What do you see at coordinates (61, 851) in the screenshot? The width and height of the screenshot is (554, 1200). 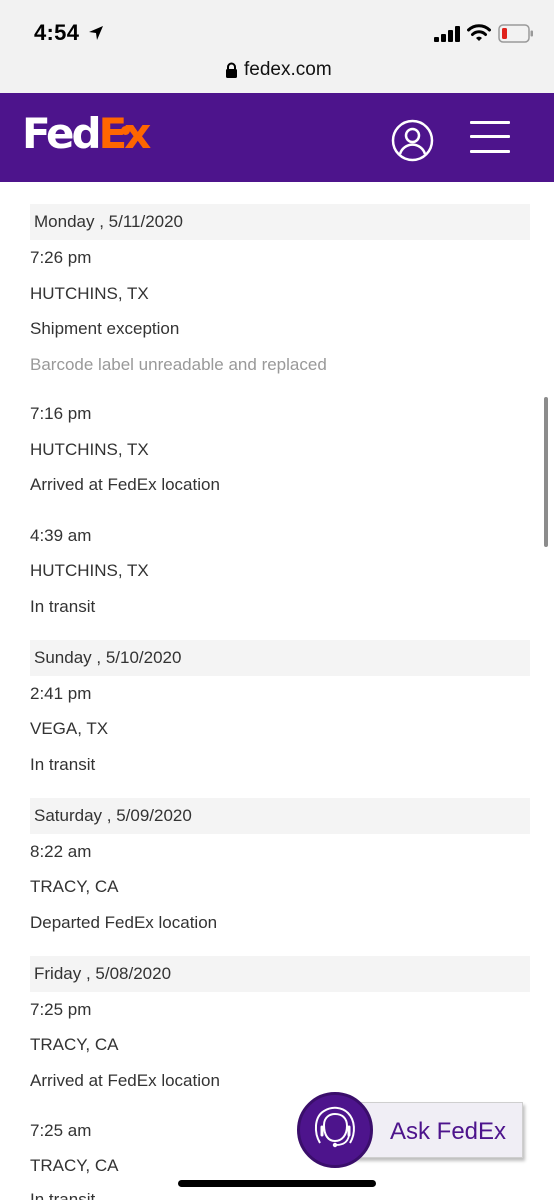 I see `event-time: 8:22 am` at bounding box center [61, 851].